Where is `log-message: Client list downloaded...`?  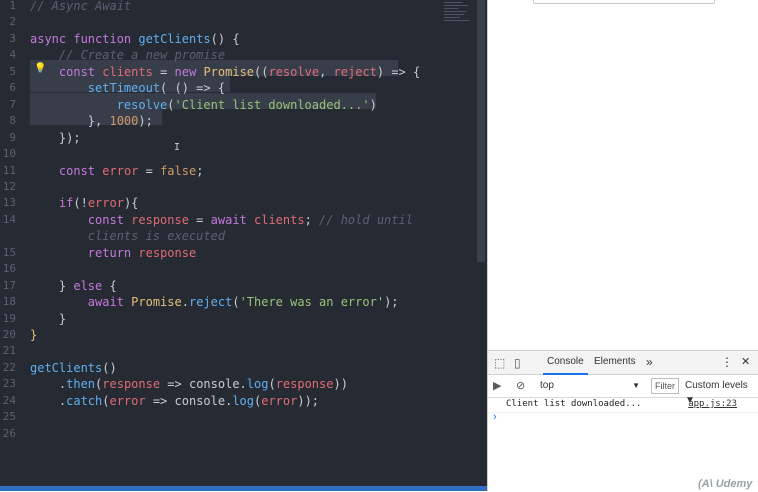
log-message: Client list downloaded... is located at coordinates (574, 404).